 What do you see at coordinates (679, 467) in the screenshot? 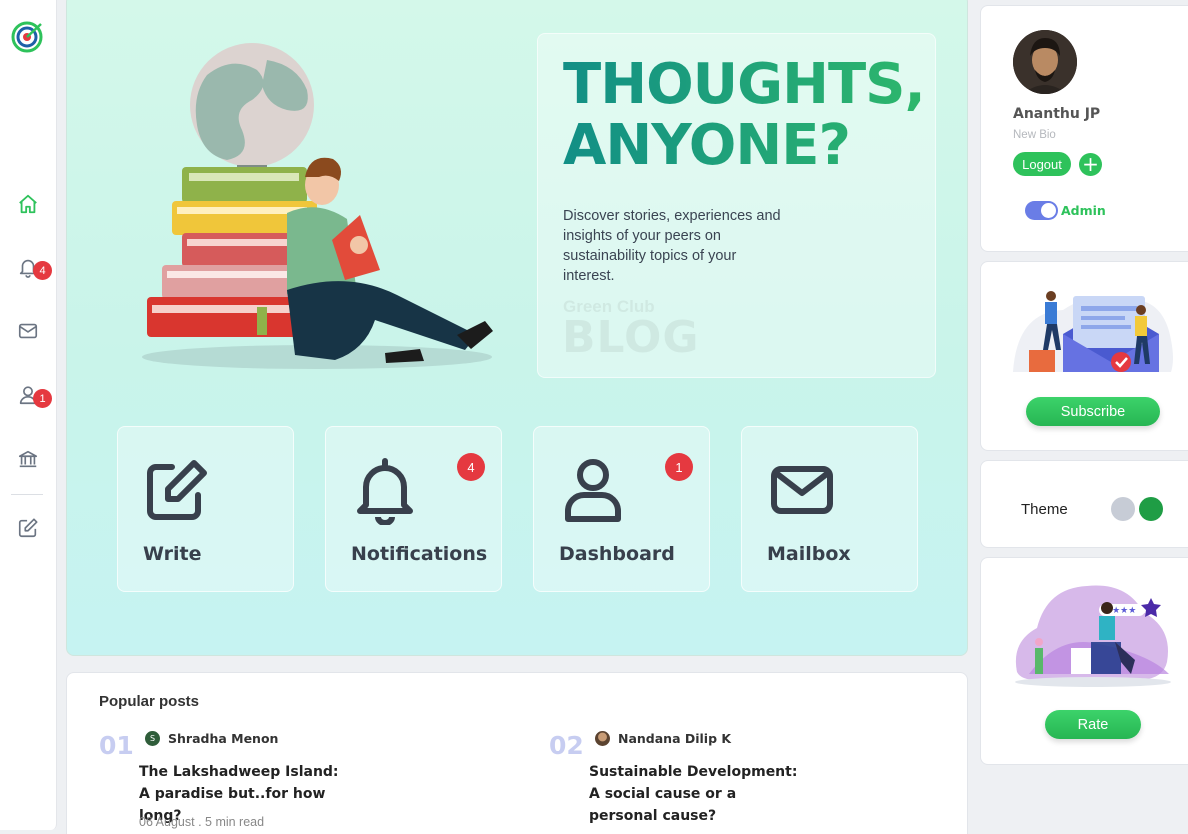
I see `dashboard-badge: 1` at bounding box center [679, 467].